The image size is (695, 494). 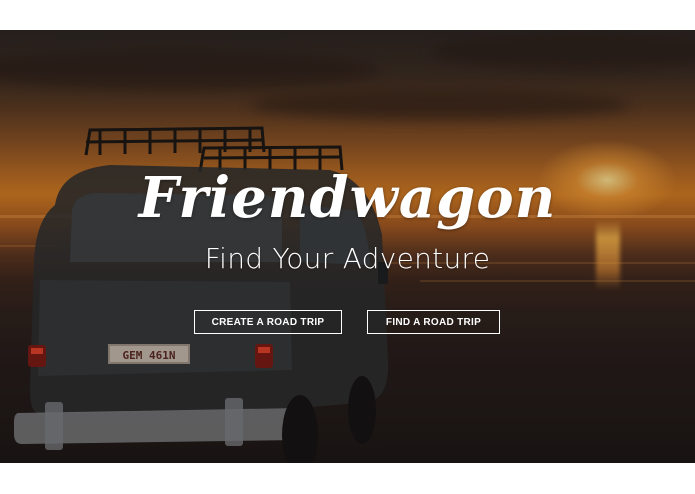 What do you see at coordinates (433, 322) in the screenshot?
I see `find-road-trip-button: FIND A ROAD TRIP` at bounding box center [433, 322].